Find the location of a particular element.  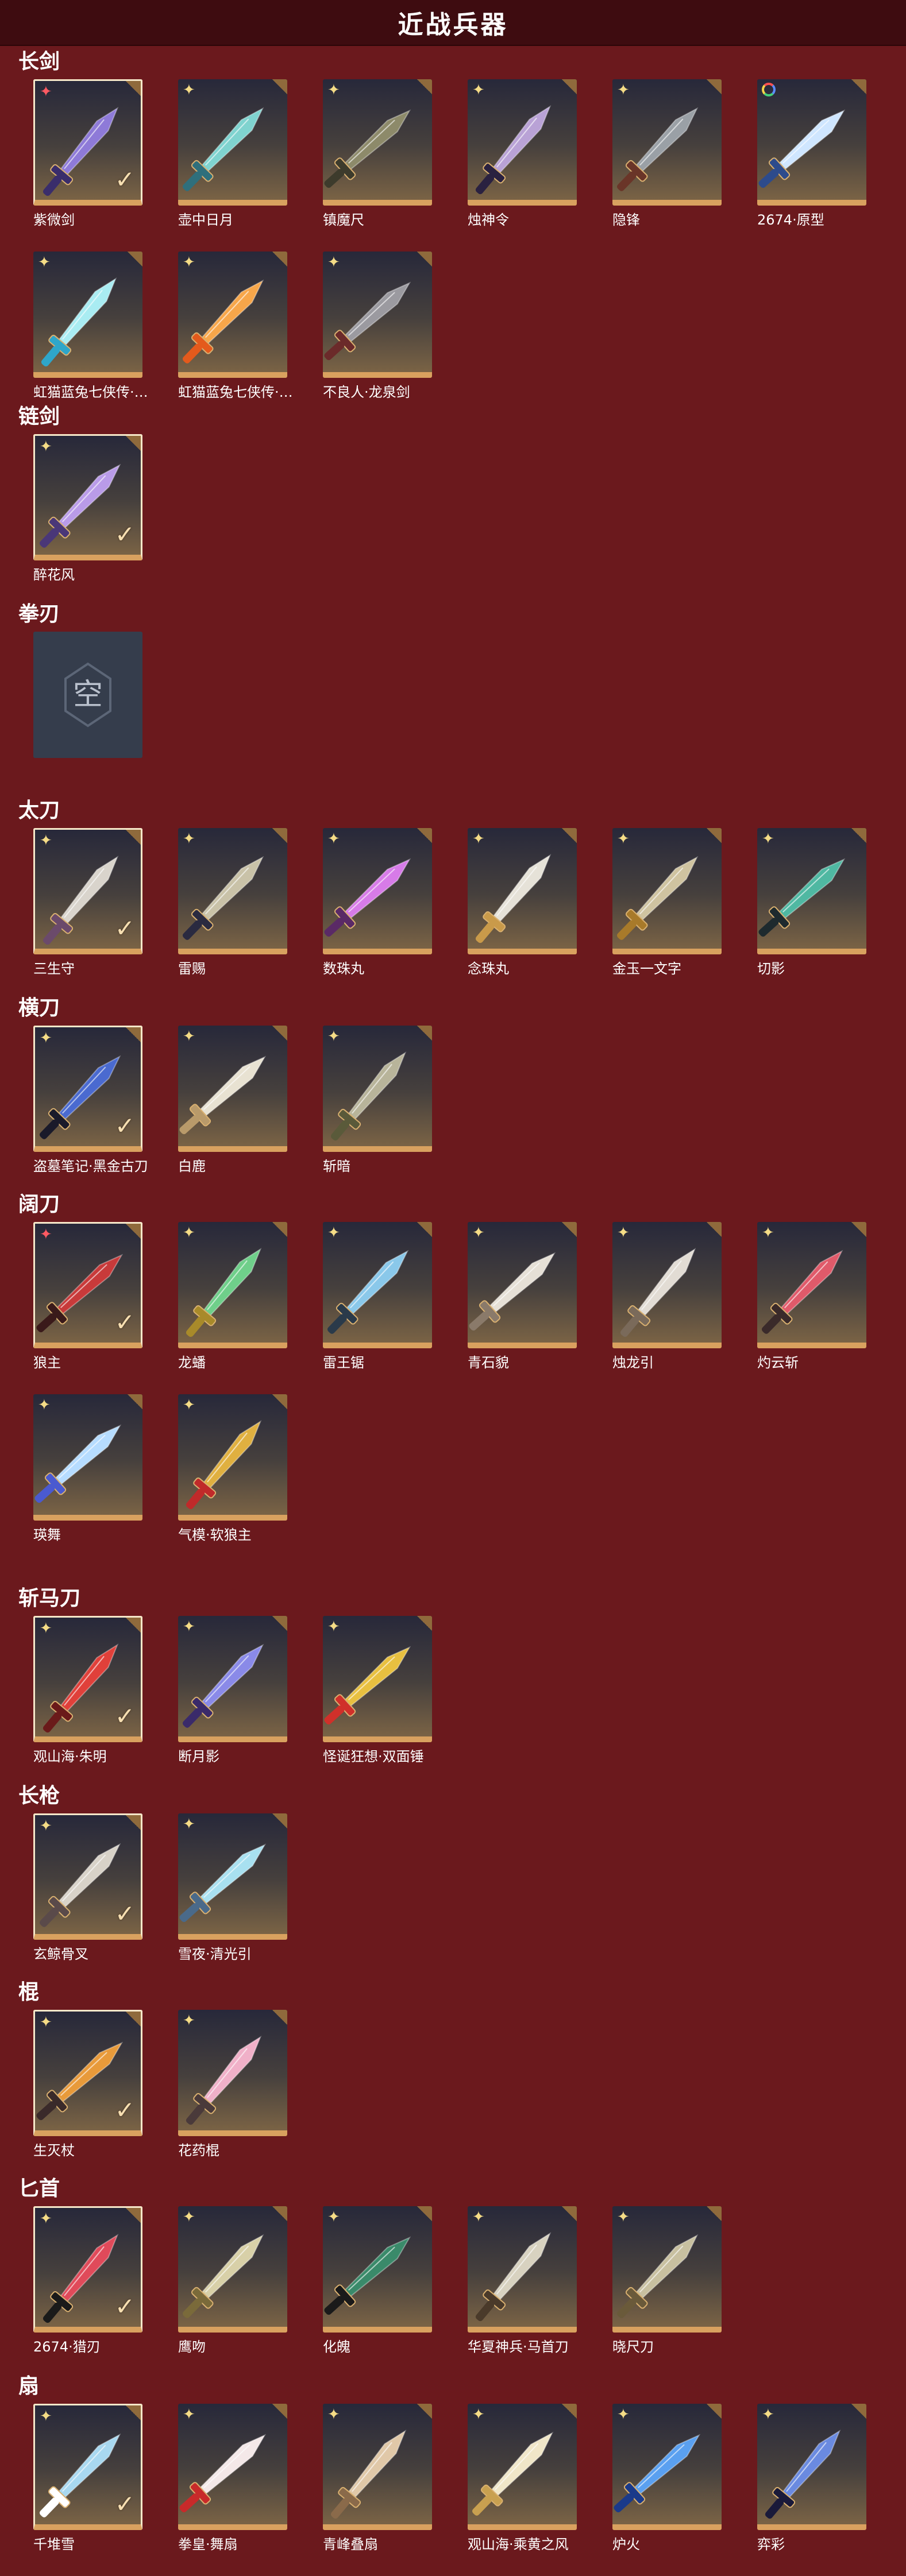

weapon-item: ✦ 金玉一文字 is located at coordinates (667, 914).